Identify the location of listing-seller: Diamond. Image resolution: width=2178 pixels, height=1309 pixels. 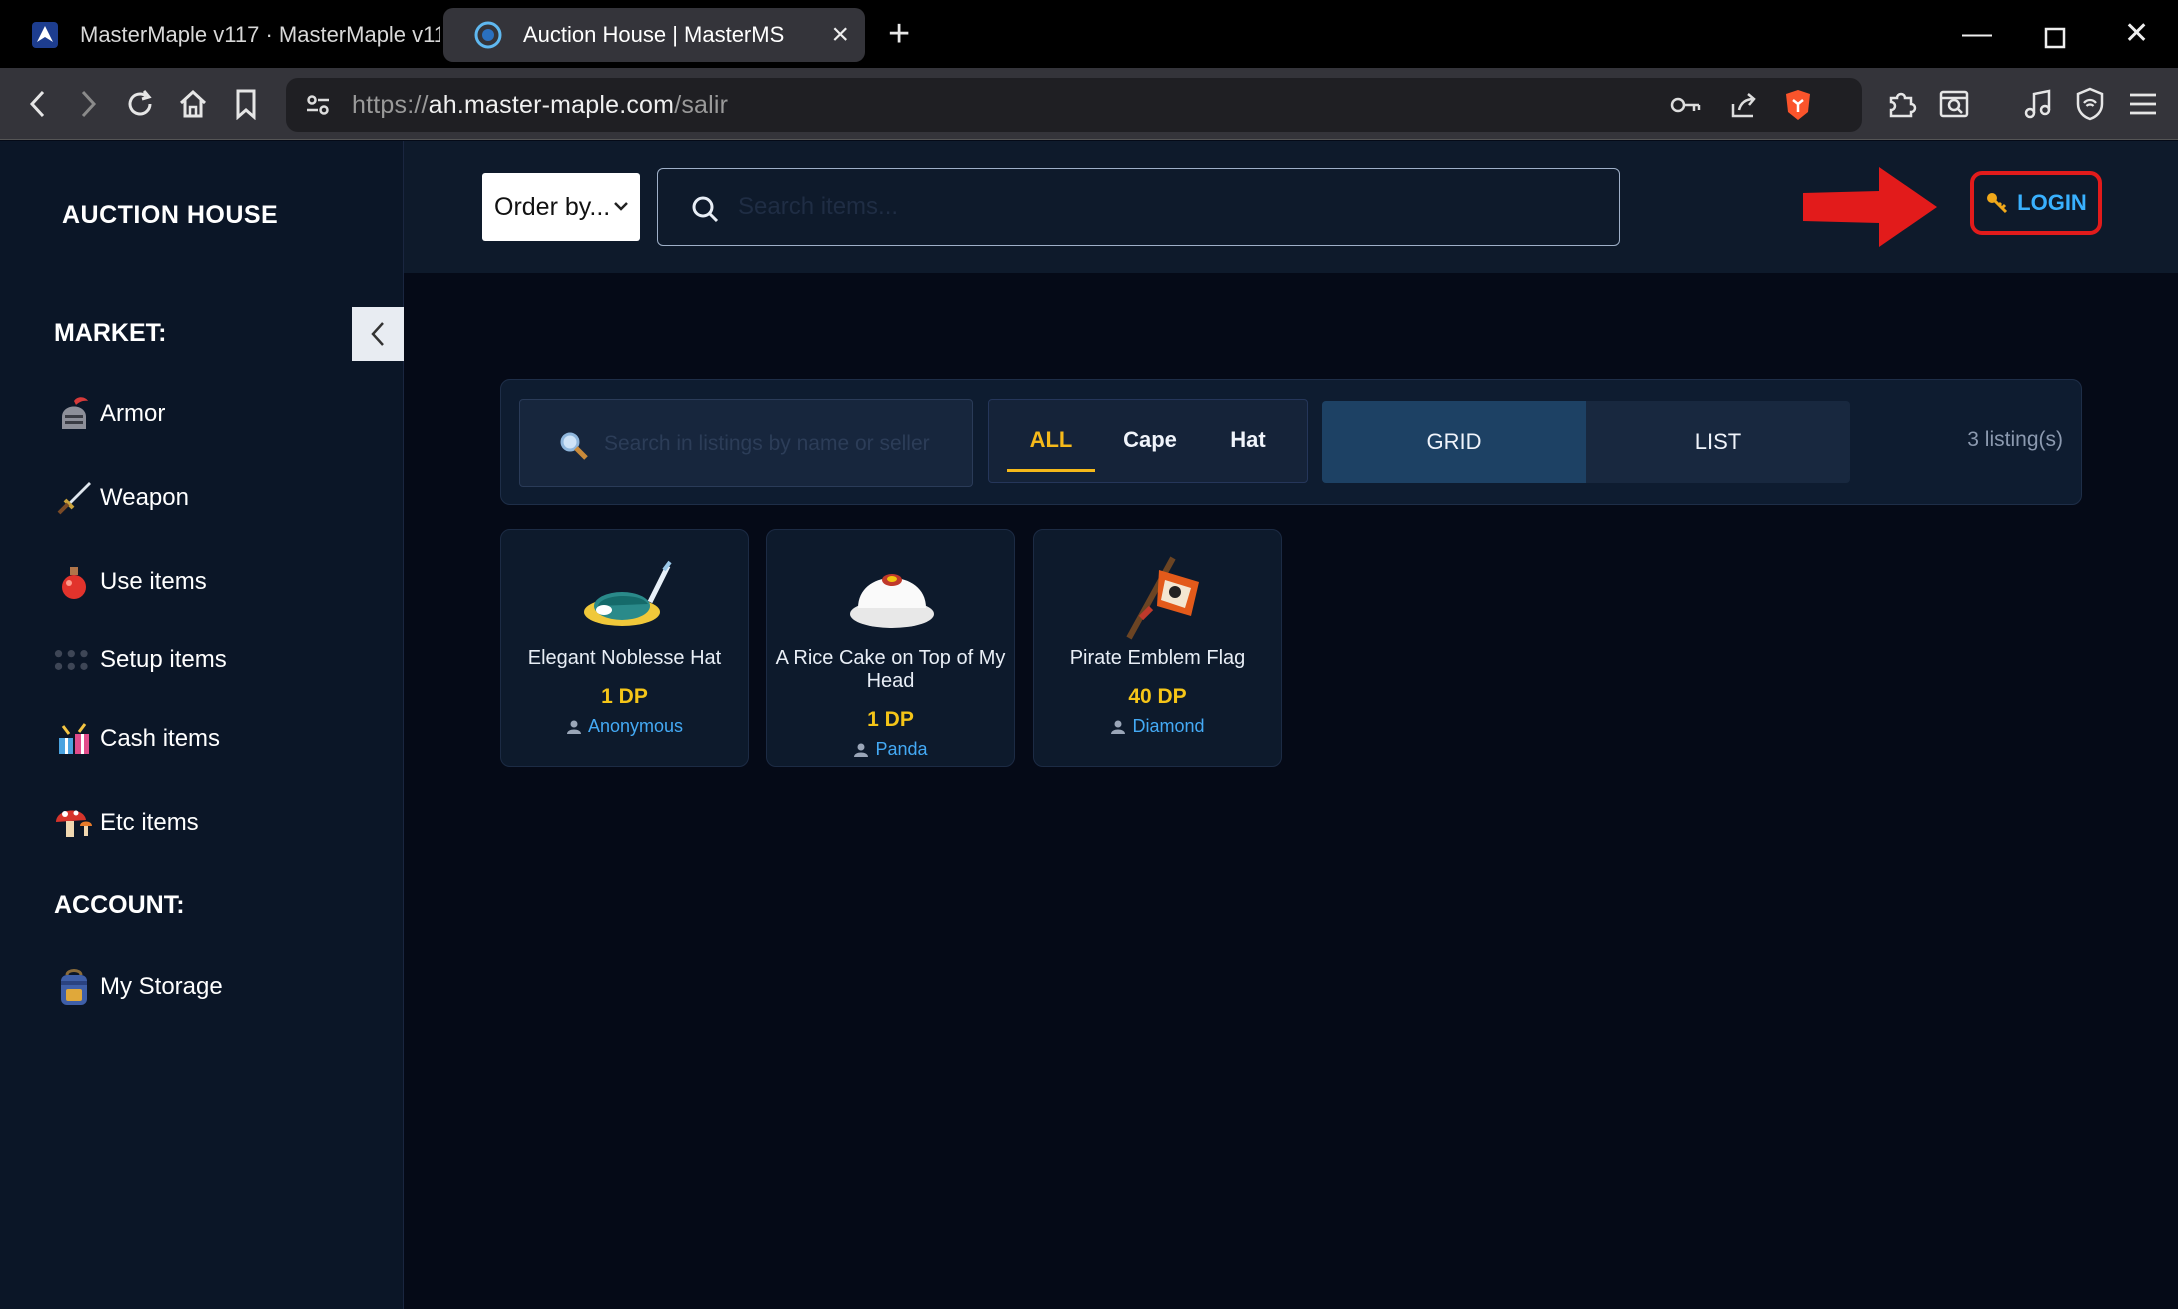
(1157, 726).